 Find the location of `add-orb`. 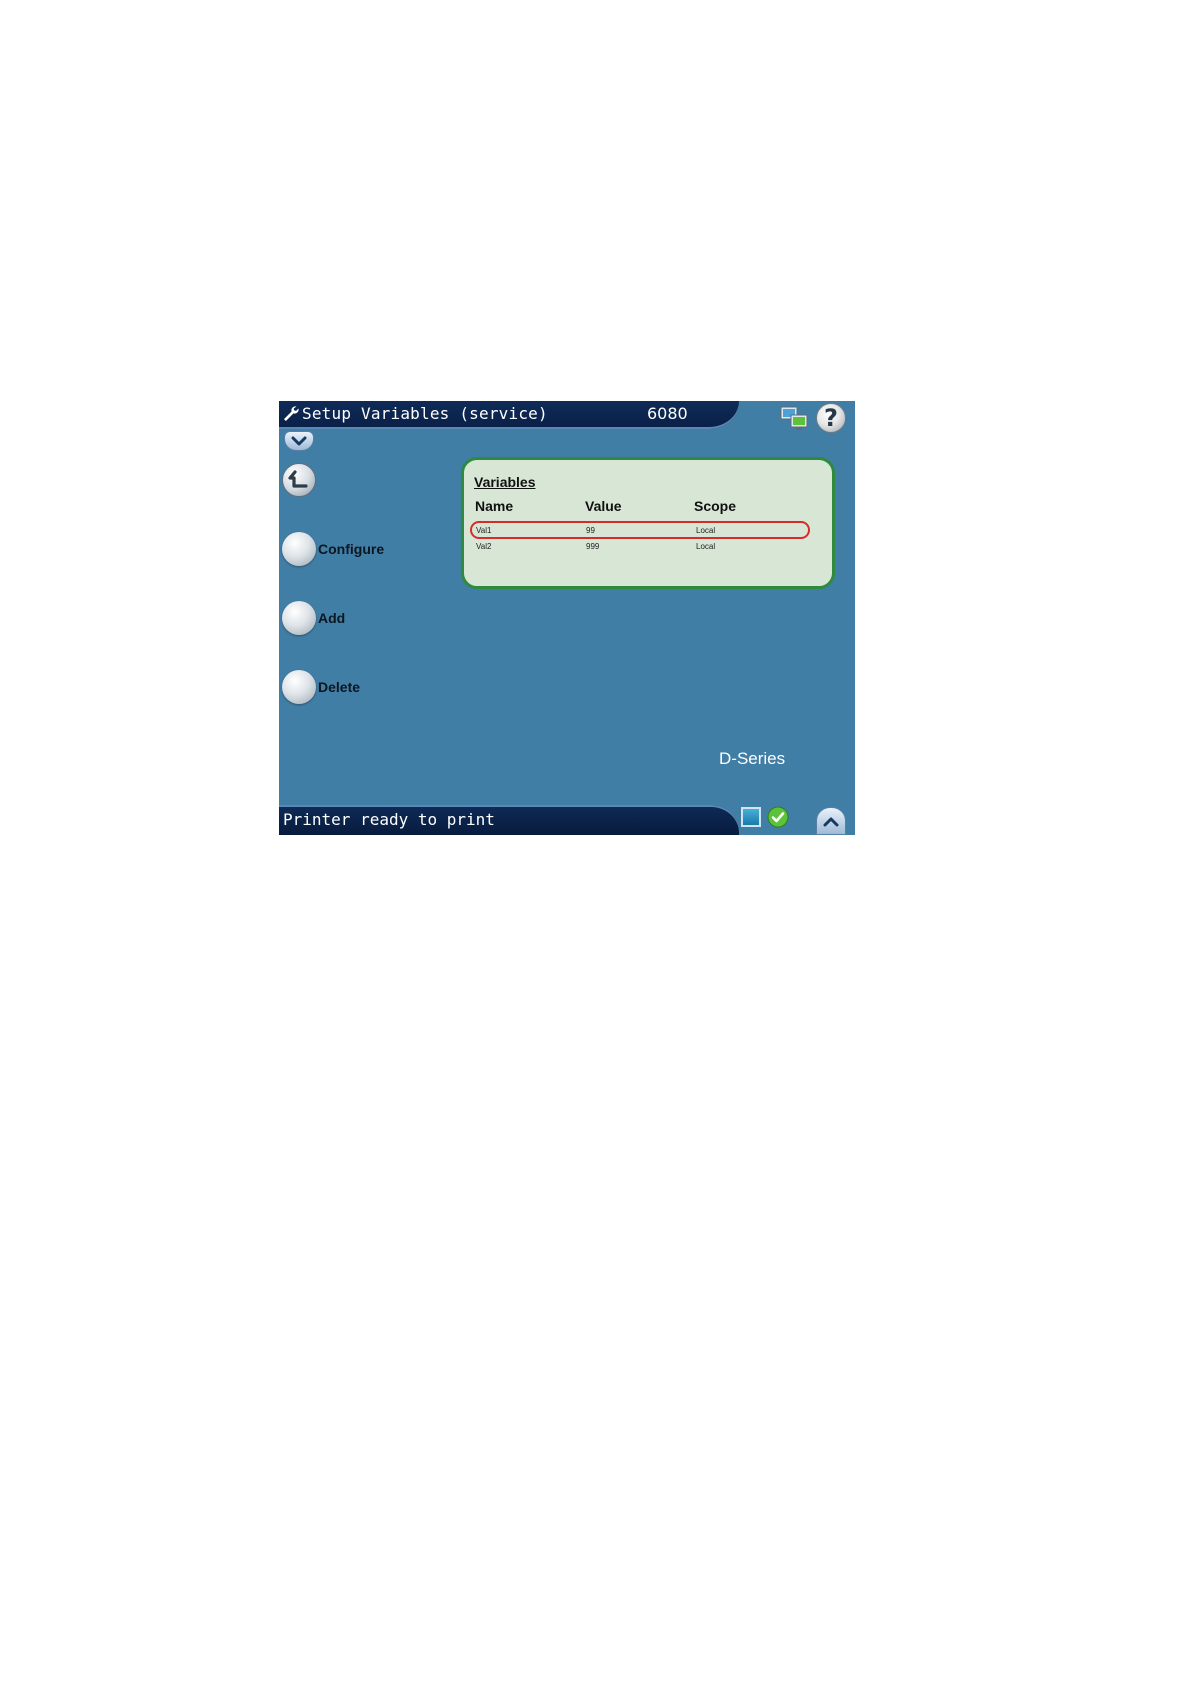

add-orb is located at coordinates (299, 618).